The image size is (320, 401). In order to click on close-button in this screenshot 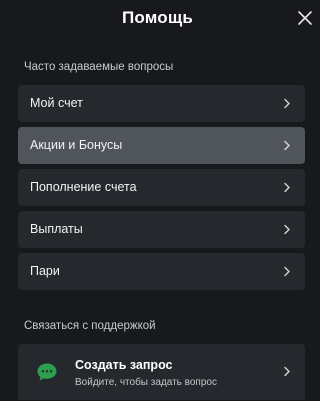, I will do `click(305, 18)`.